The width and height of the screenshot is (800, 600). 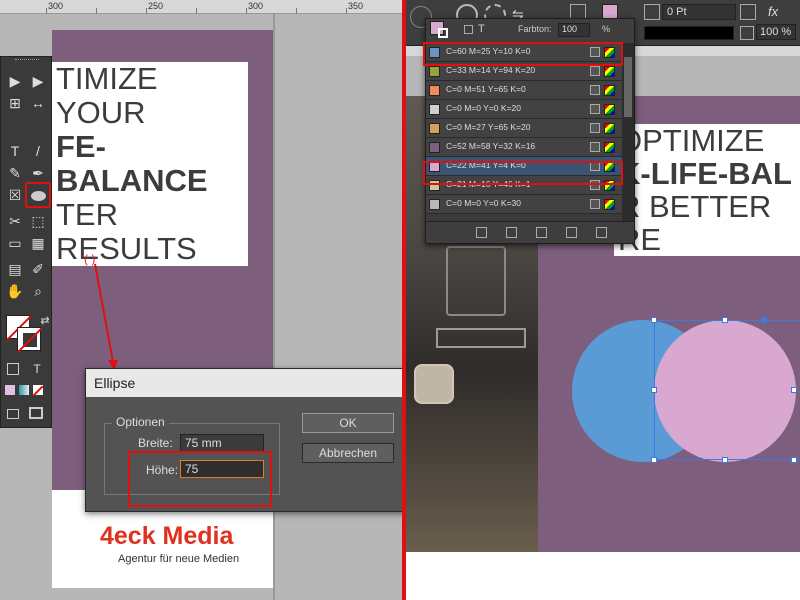 I want to click on opacity-icon, so click(x=747, y=33).